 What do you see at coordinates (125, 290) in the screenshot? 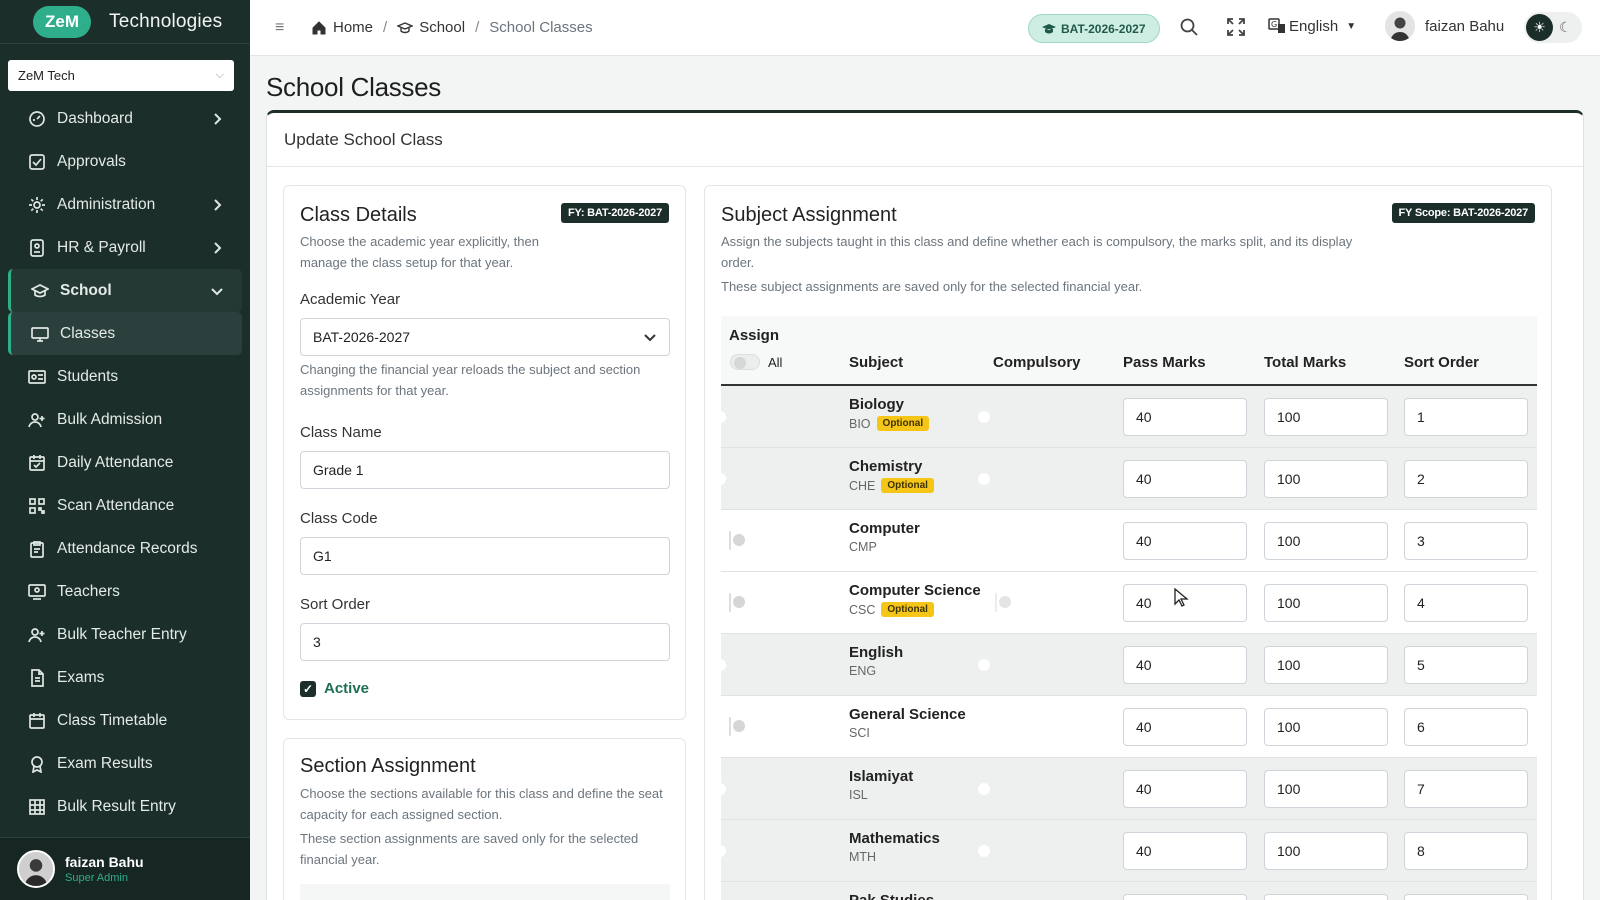
I see `sidebar-item-school: School` at bounding box center [125, 290].